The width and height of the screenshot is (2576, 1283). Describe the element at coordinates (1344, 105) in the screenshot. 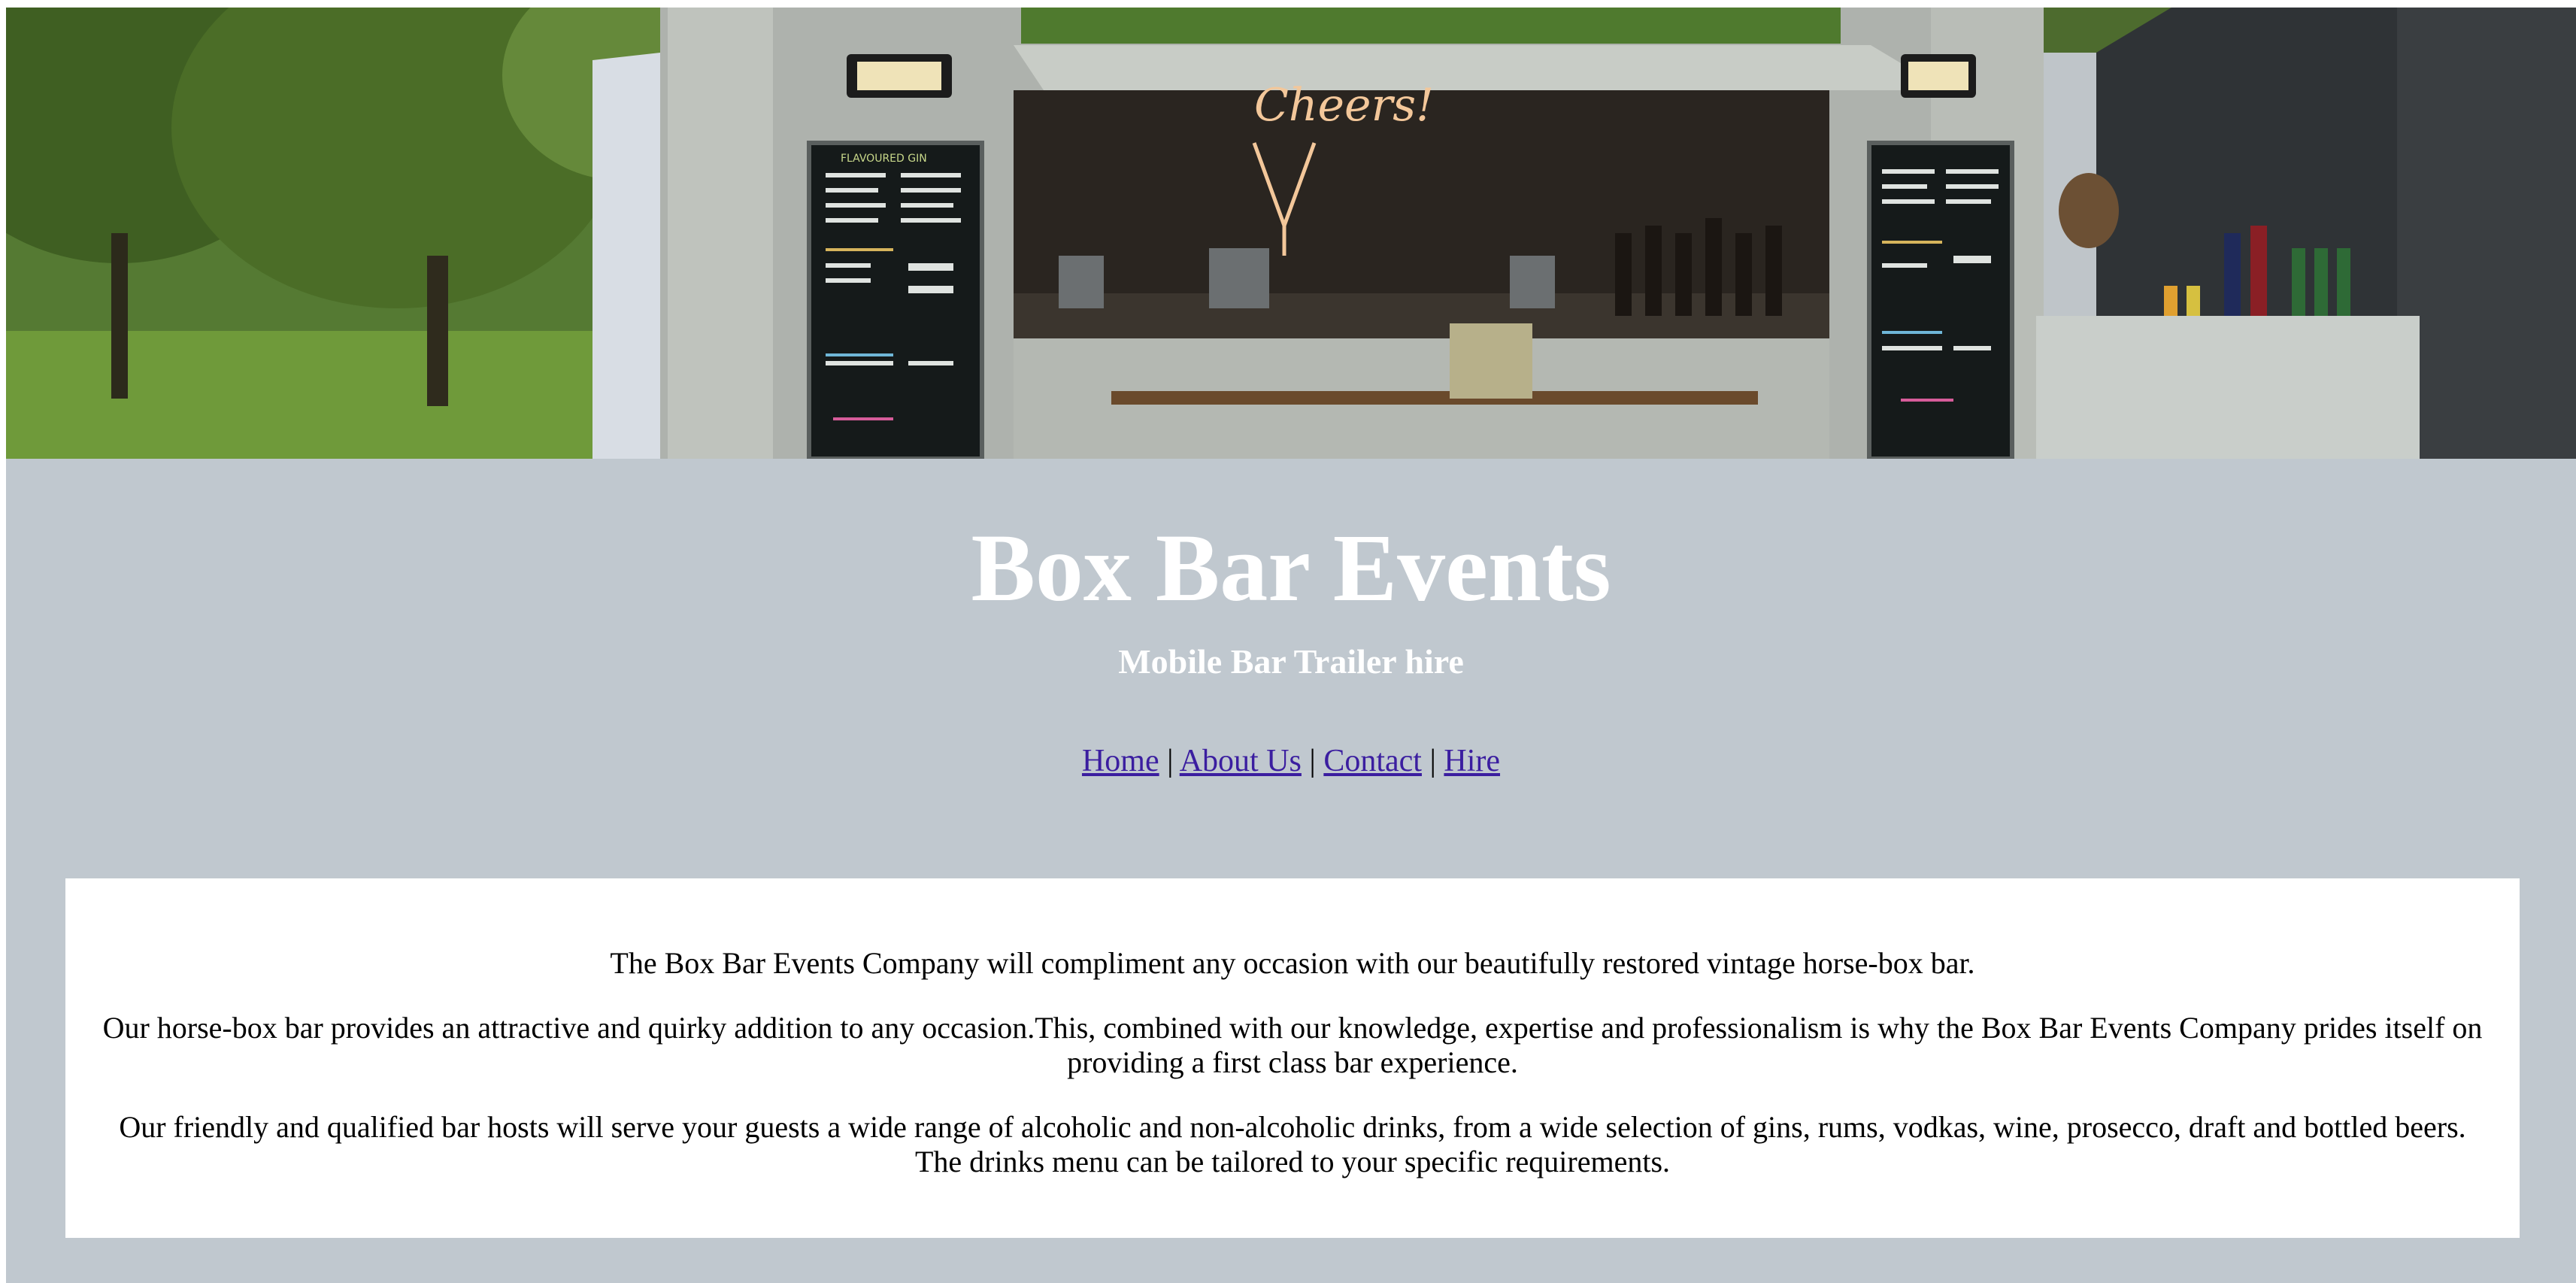

I see `neon-sign: Cheers!` at that location.